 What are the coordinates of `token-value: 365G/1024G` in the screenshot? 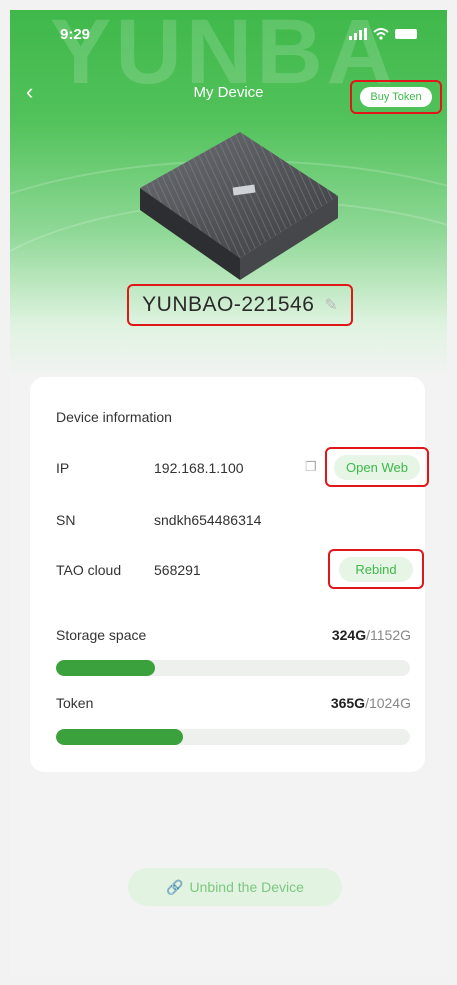 It's located at (311, 703).